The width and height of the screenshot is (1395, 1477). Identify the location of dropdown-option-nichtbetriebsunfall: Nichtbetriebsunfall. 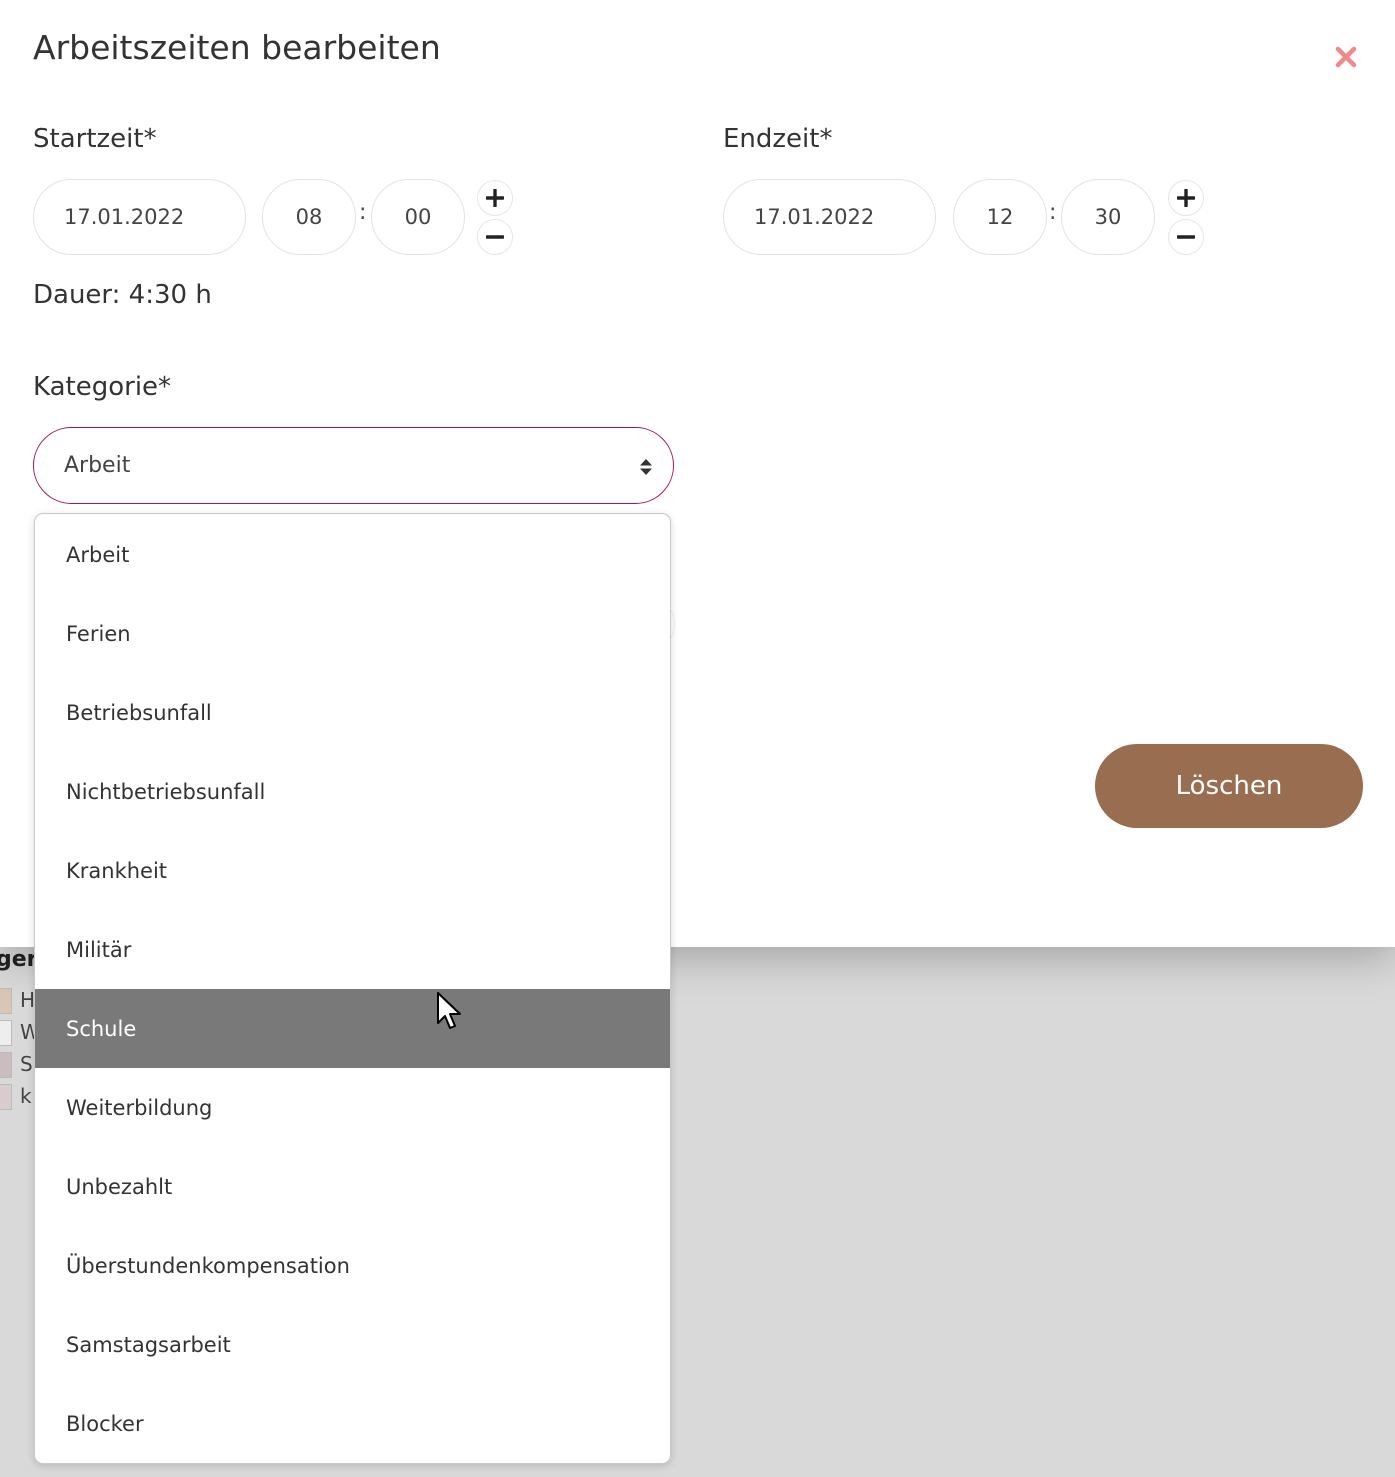
(352, 791).